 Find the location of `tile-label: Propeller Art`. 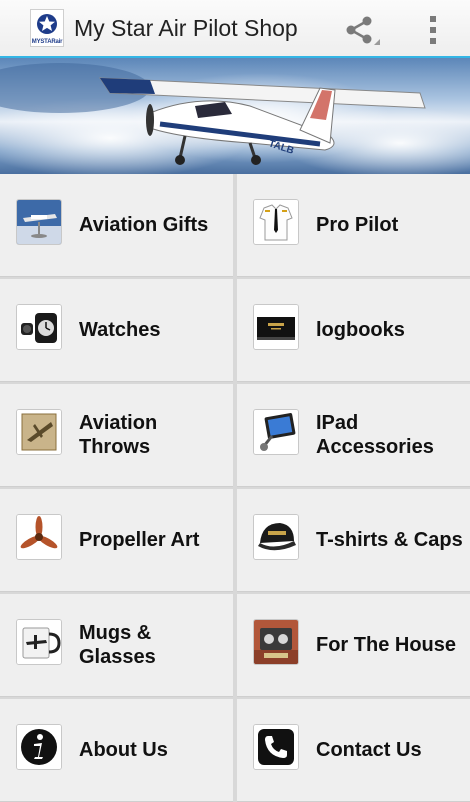

tile-label: Propeller Art is located at coordinates (139, 540).